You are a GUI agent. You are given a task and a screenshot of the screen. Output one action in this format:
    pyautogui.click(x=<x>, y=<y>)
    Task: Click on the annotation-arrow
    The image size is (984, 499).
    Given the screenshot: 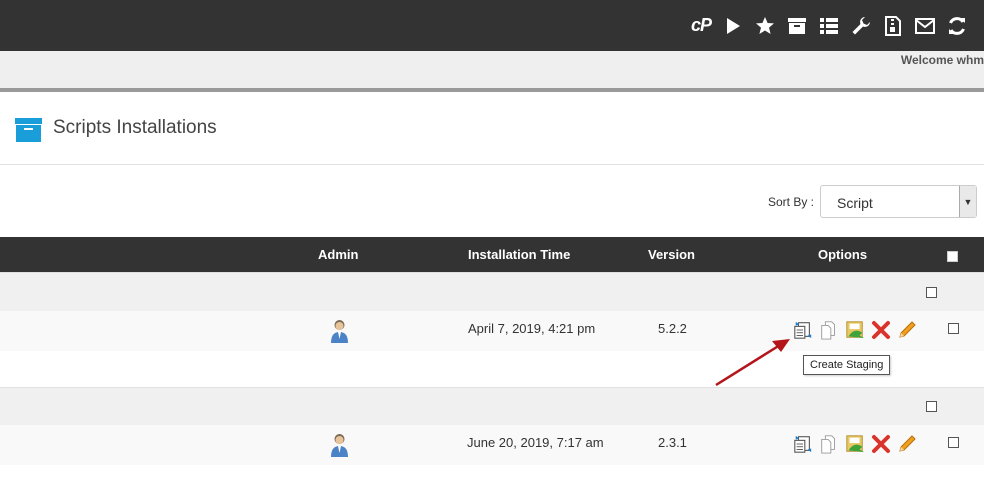 What is the action you would take?
    pyautogui.click(x=752, y=363)
    